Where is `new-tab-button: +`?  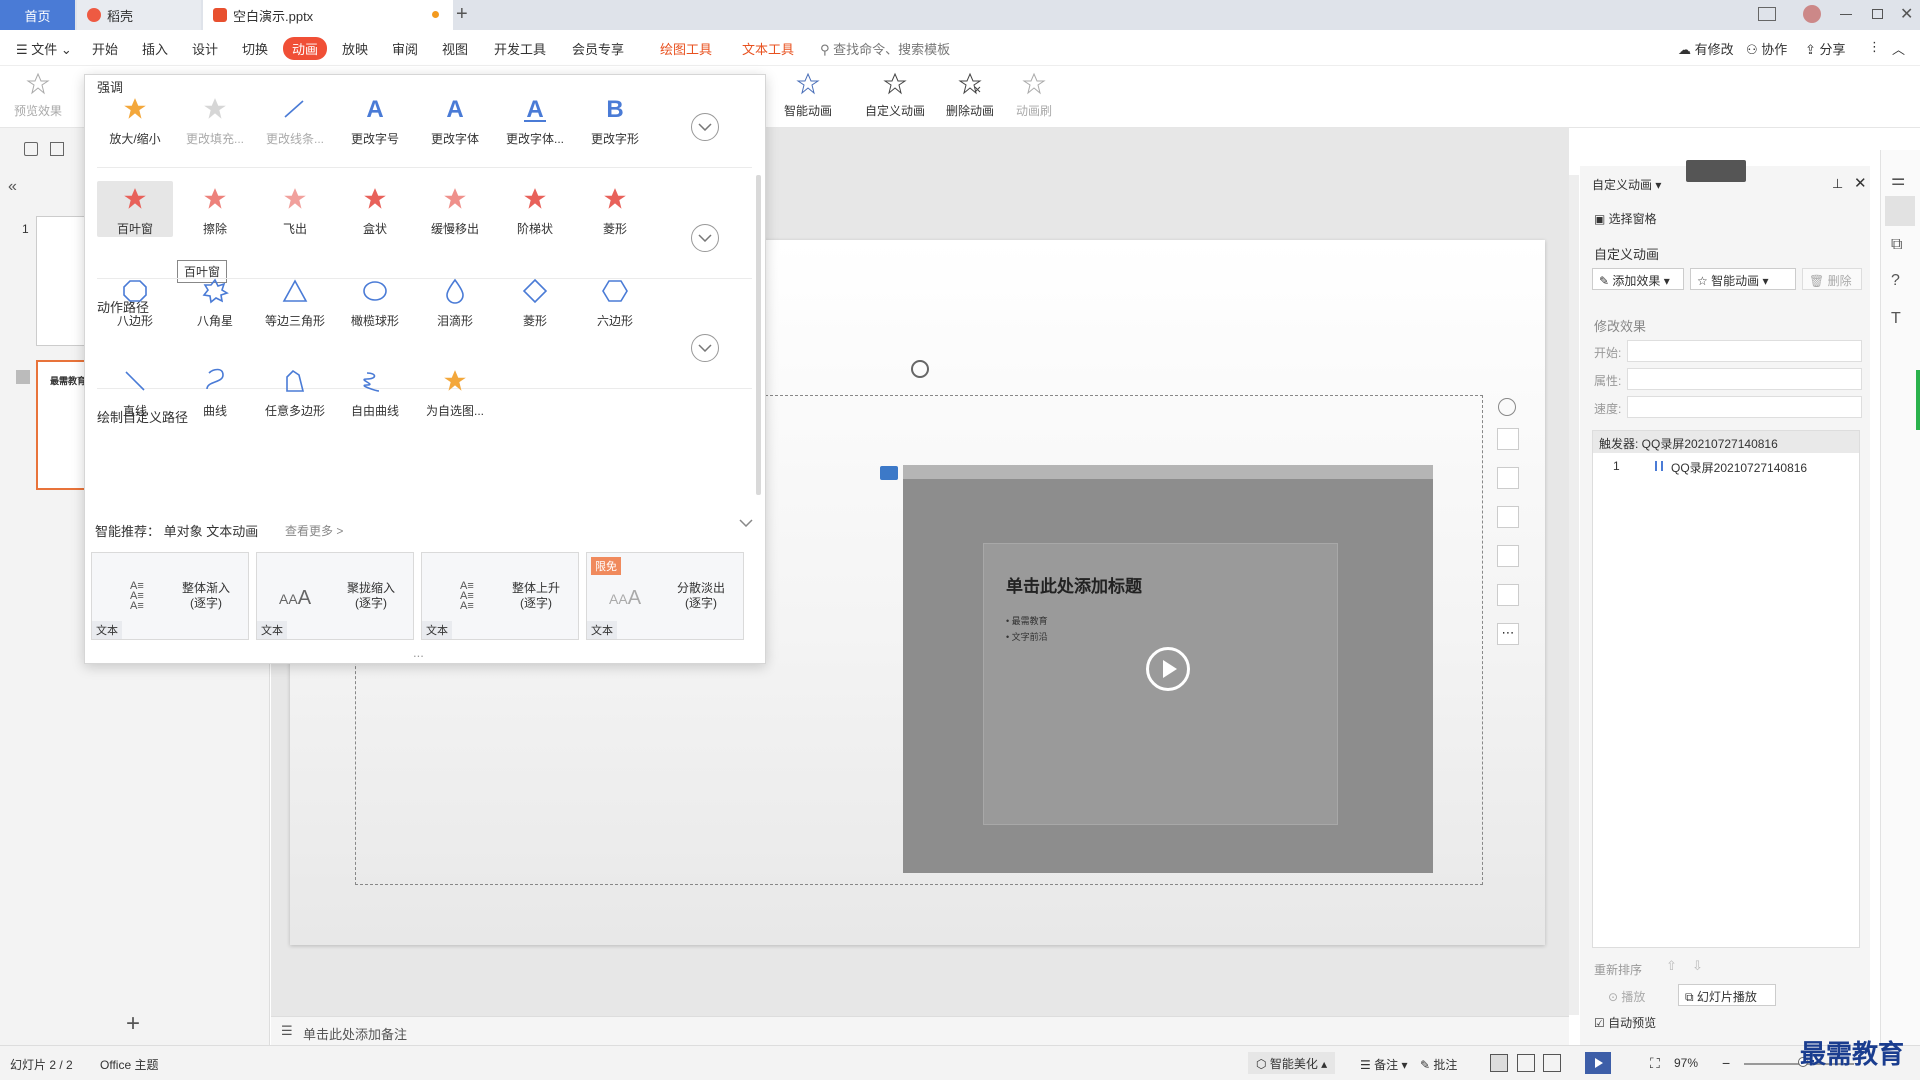
new-tab-button: + is located at coordinates (462, 14).